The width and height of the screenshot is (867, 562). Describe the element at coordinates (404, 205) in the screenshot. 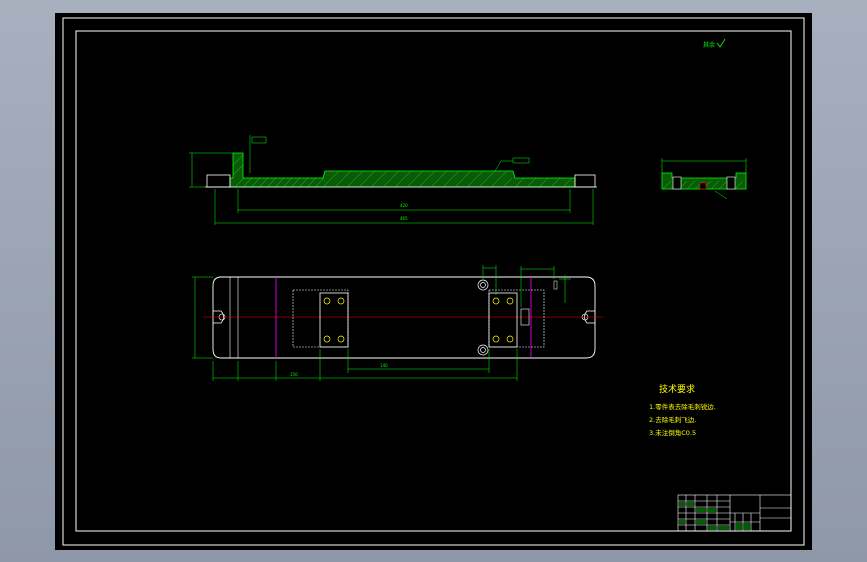

I see `svg-text: 420` at that location.